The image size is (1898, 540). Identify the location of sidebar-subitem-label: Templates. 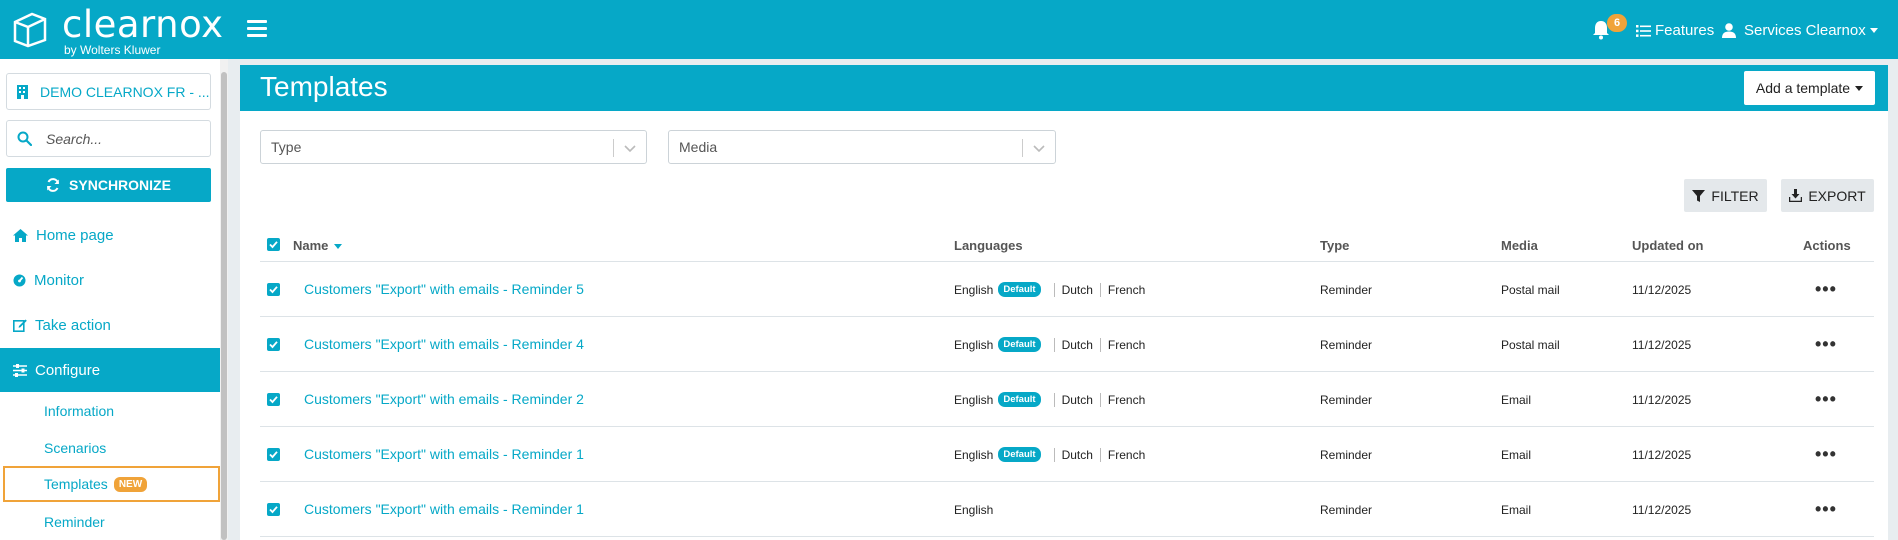
(76, 484).